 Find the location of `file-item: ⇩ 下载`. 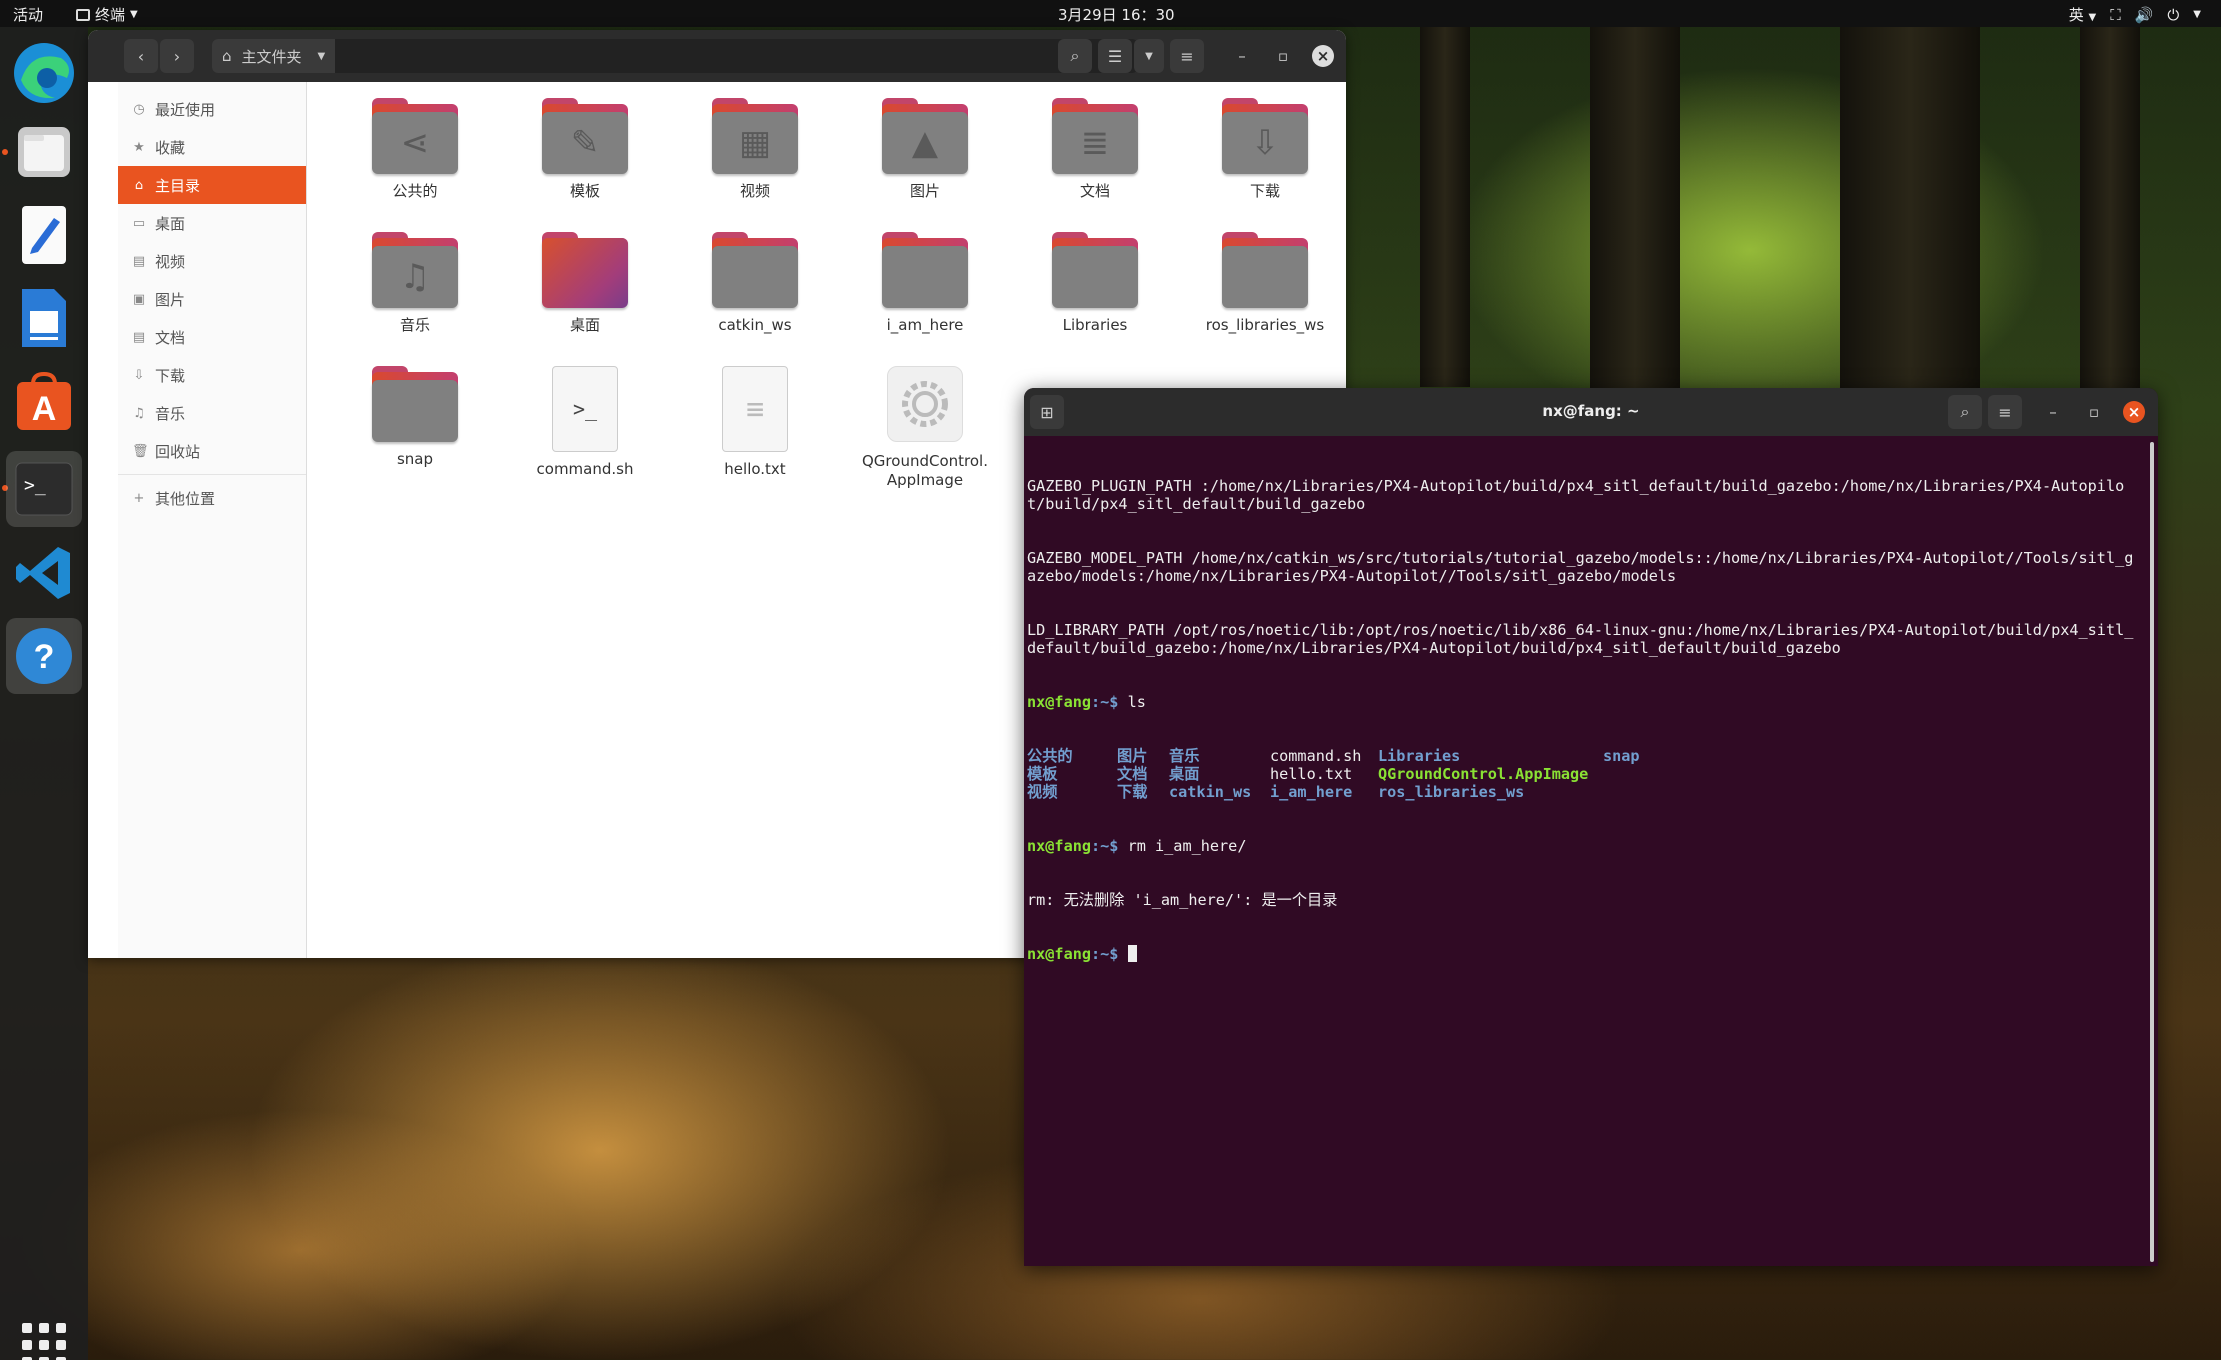

file-item: ⇩ 下载 is located at coordinates (1265, 149).